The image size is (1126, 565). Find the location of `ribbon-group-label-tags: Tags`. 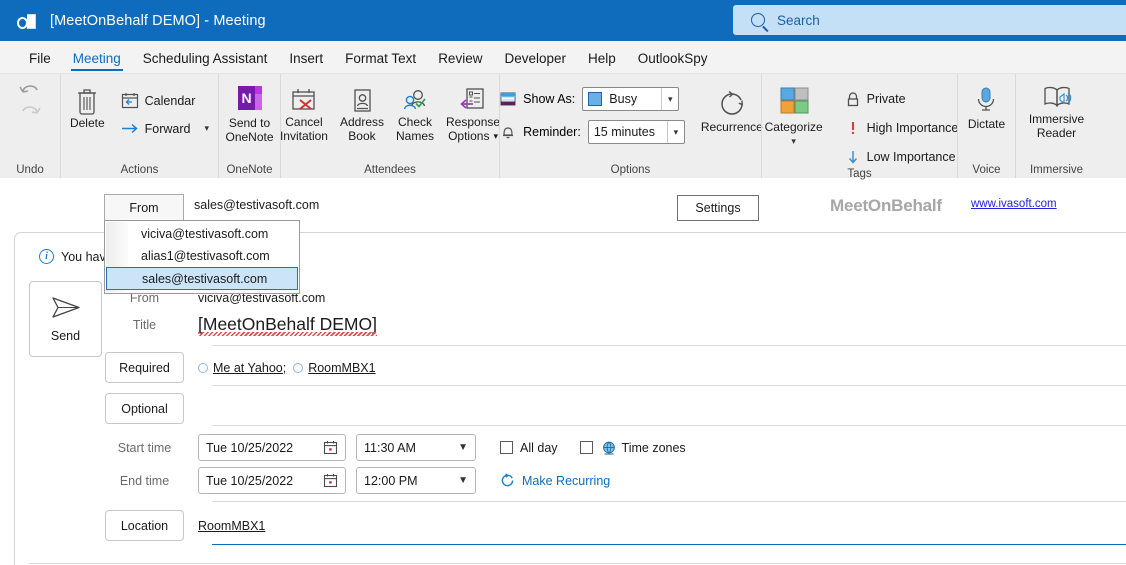

ribbon-group-label-tags: Tags is located at coordinates (859, 174).